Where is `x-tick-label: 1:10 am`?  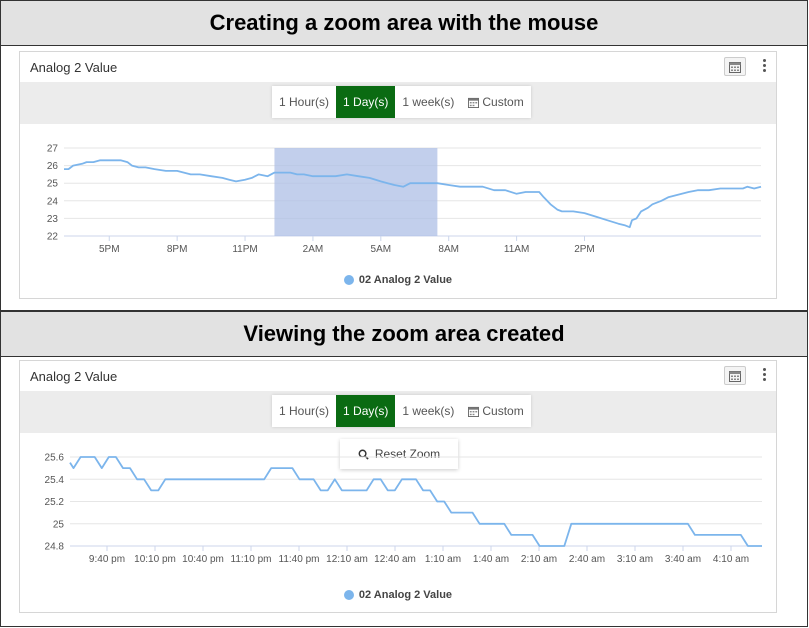
x-tick-label: 1:10 am is located at coordinates (443, 559).